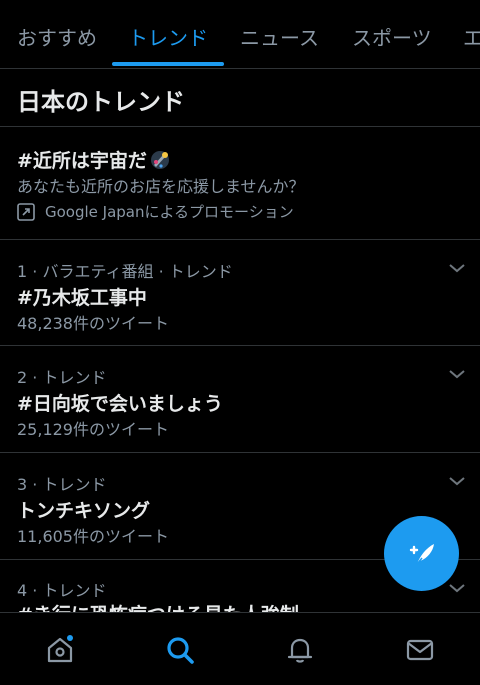  I want to click on compose-tweet-button, so click(421, 553).